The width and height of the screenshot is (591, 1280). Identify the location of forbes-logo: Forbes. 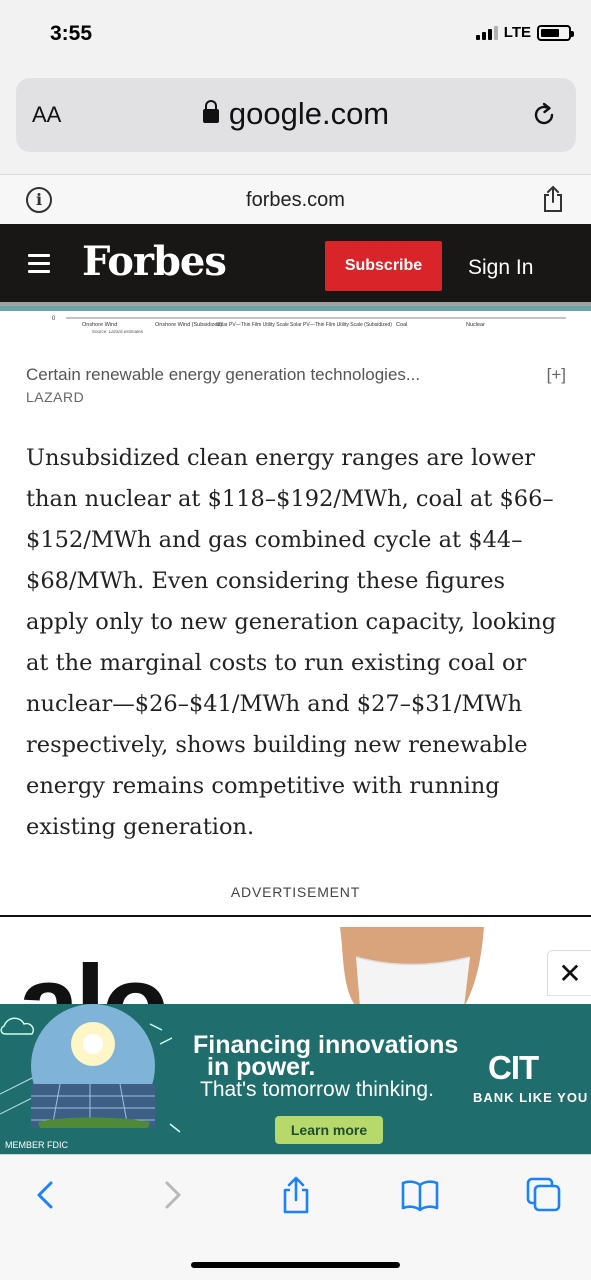
(154, 261).